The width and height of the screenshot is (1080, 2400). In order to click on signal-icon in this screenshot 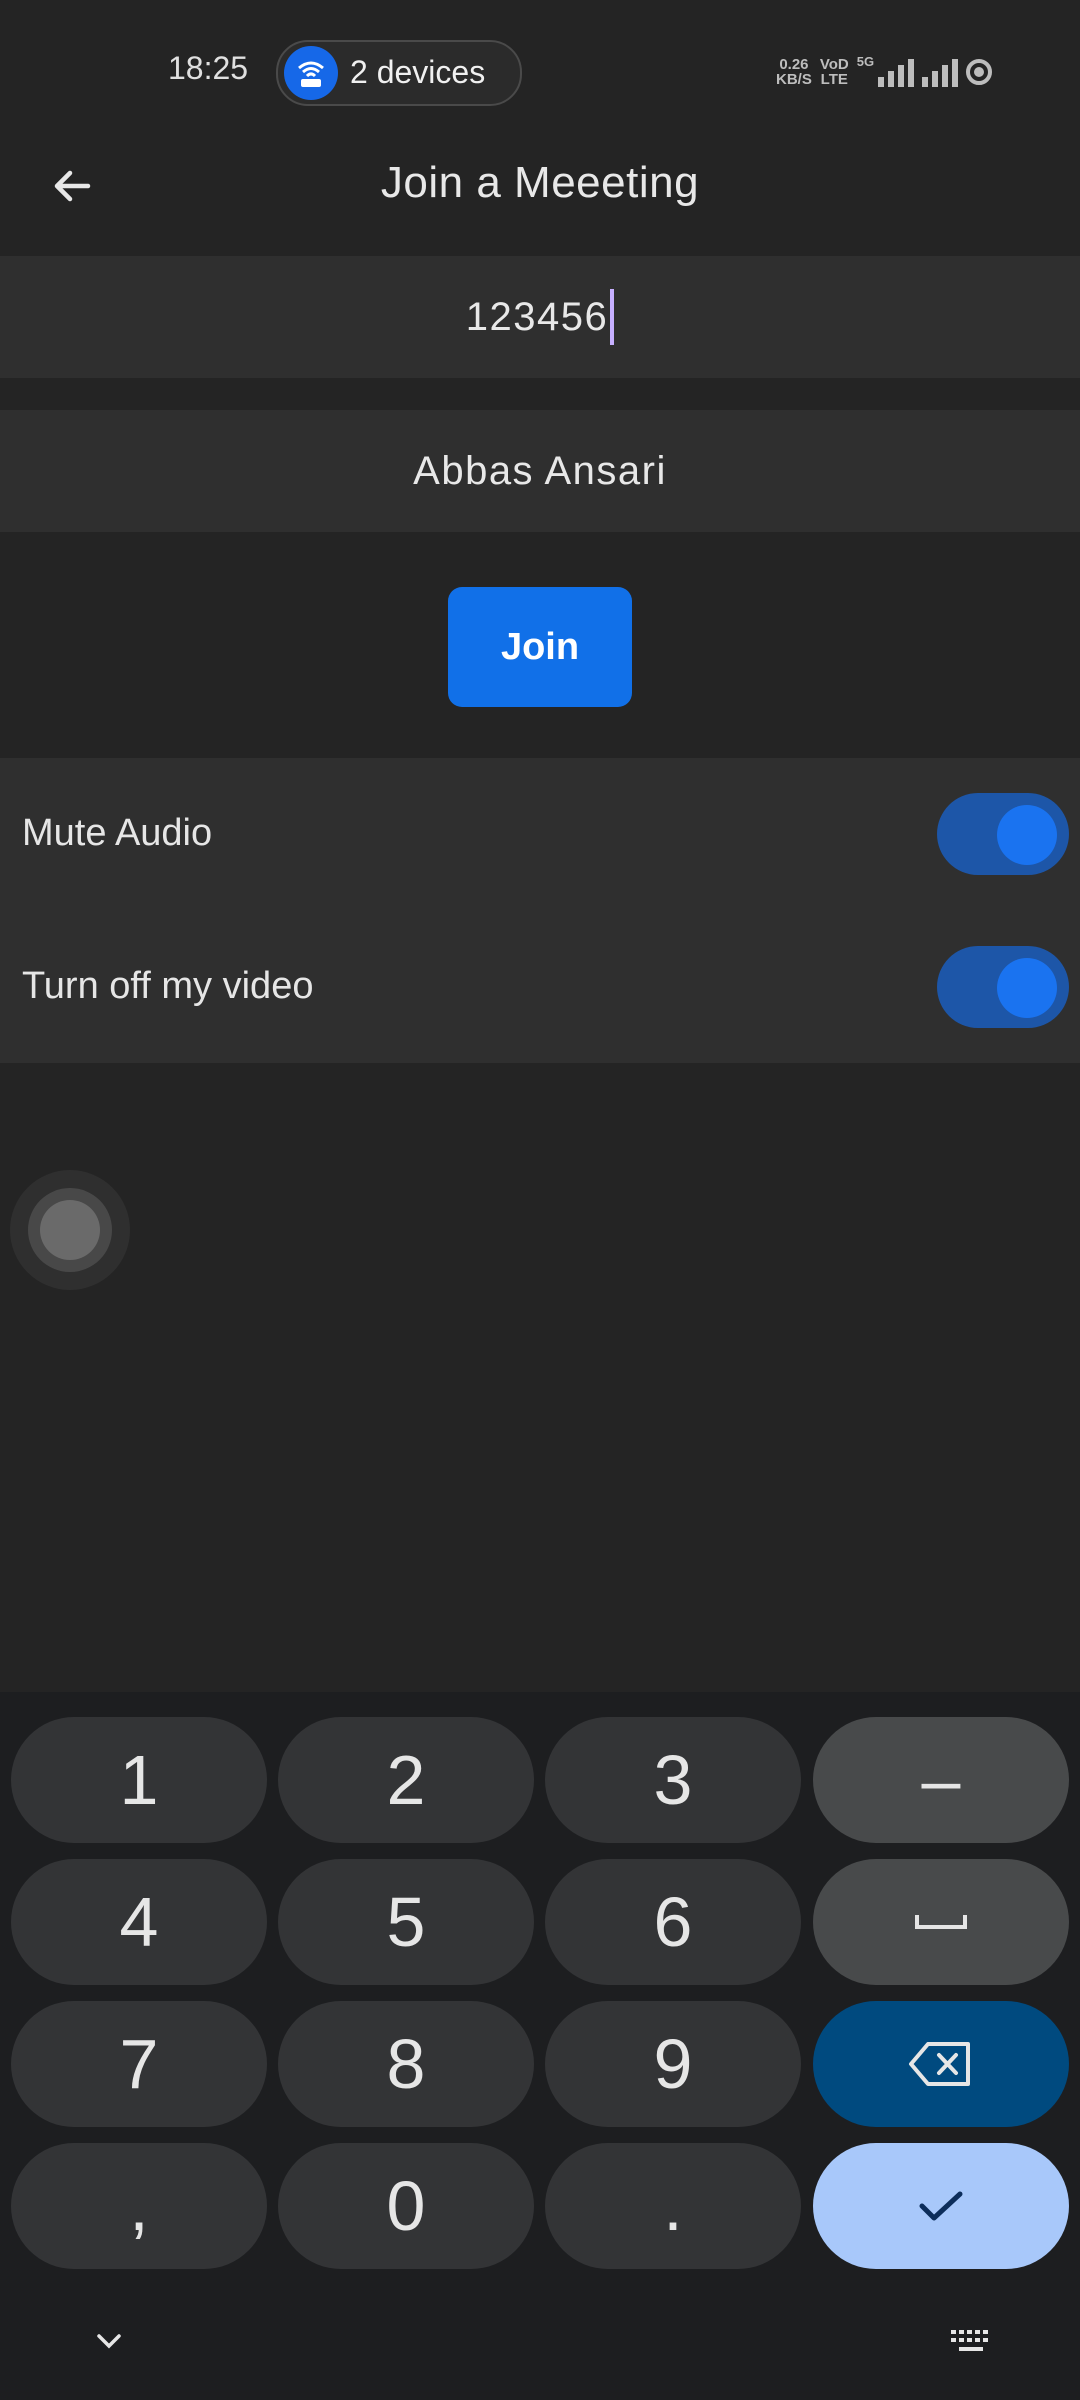, I will do `click(896, 72)`.